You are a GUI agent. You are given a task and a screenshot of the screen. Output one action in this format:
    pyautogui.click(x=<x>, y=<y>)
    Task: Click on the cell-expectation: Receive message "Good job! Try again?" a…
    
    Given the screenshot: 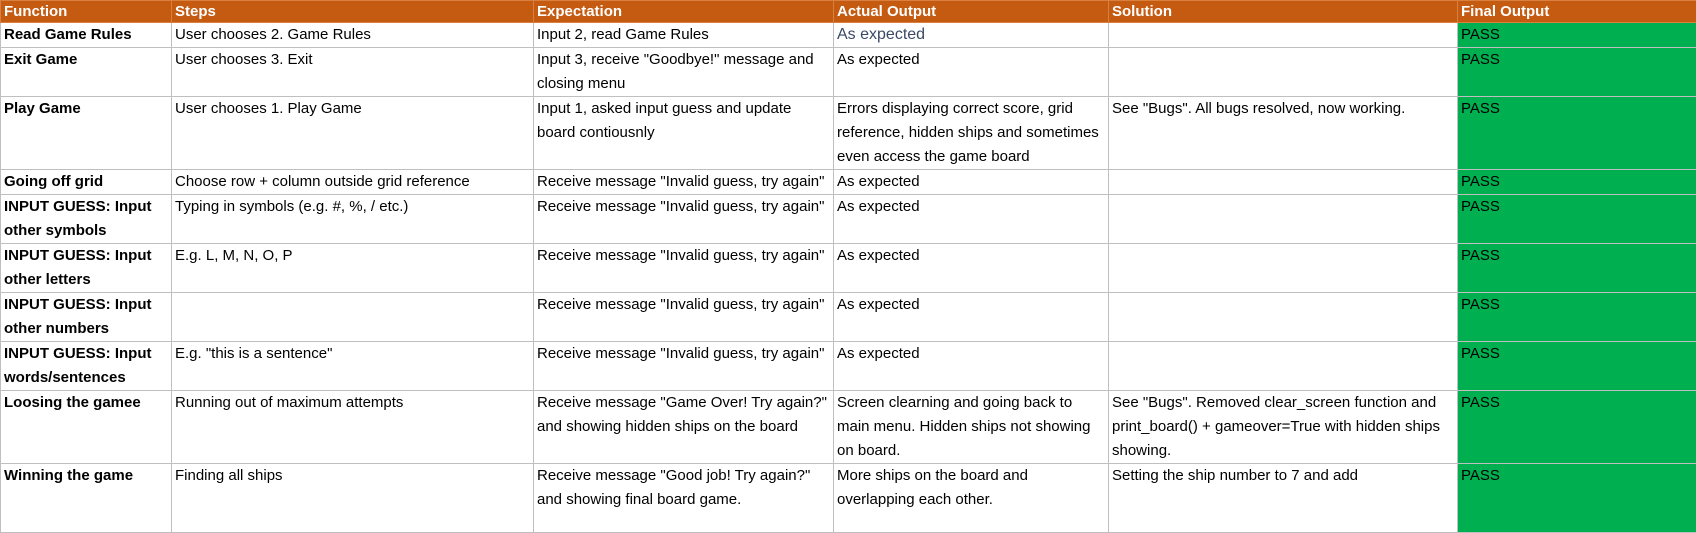 What is the action you would take?
    pyautogui.click(x=684, y=498)
    